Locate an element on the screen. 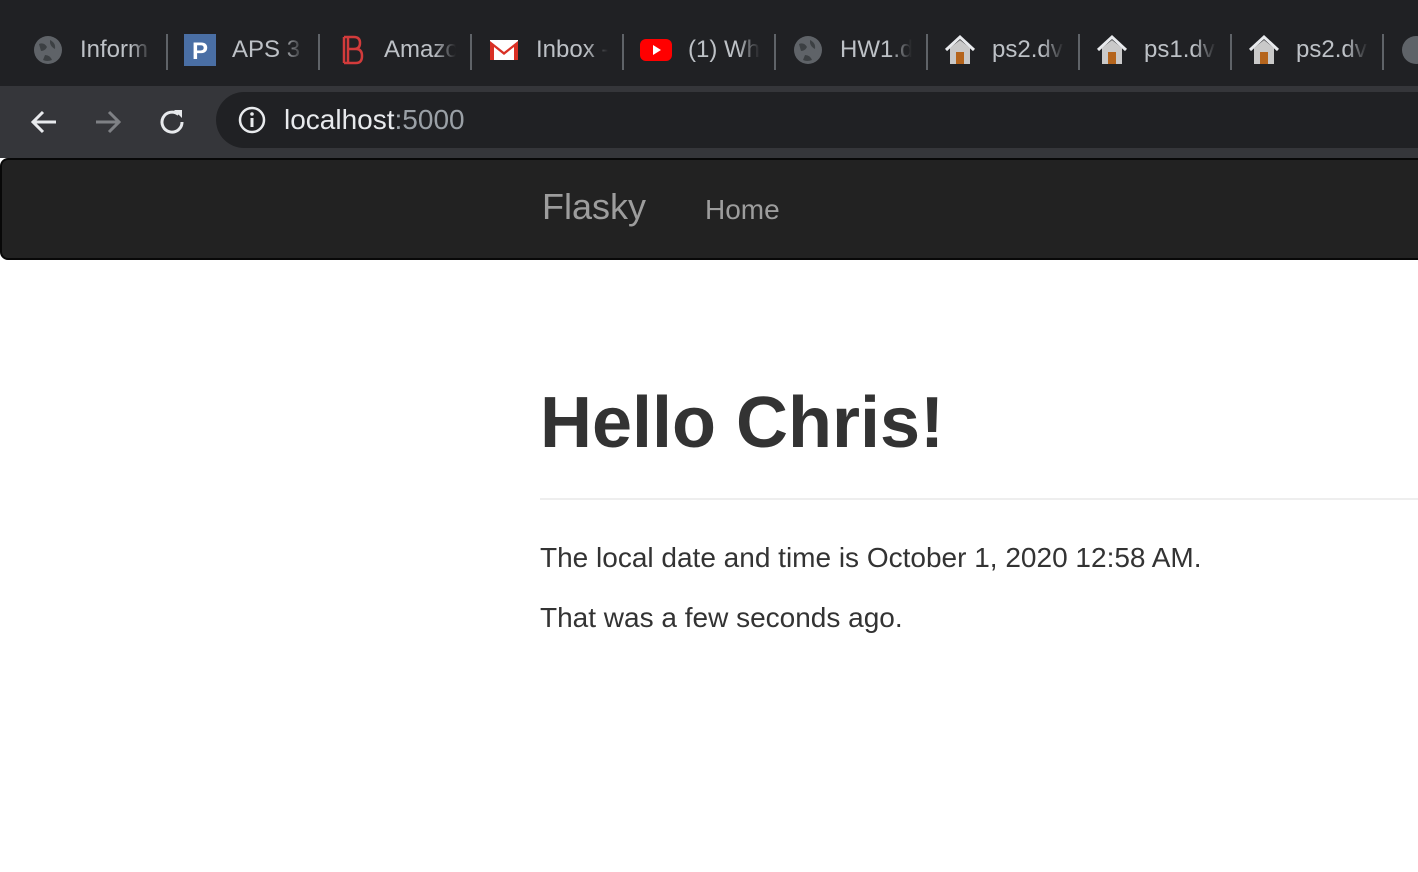 This screenshot has width=1418, height=872. browser-tab: ps1.dv is located at coordinates (1156, 50).